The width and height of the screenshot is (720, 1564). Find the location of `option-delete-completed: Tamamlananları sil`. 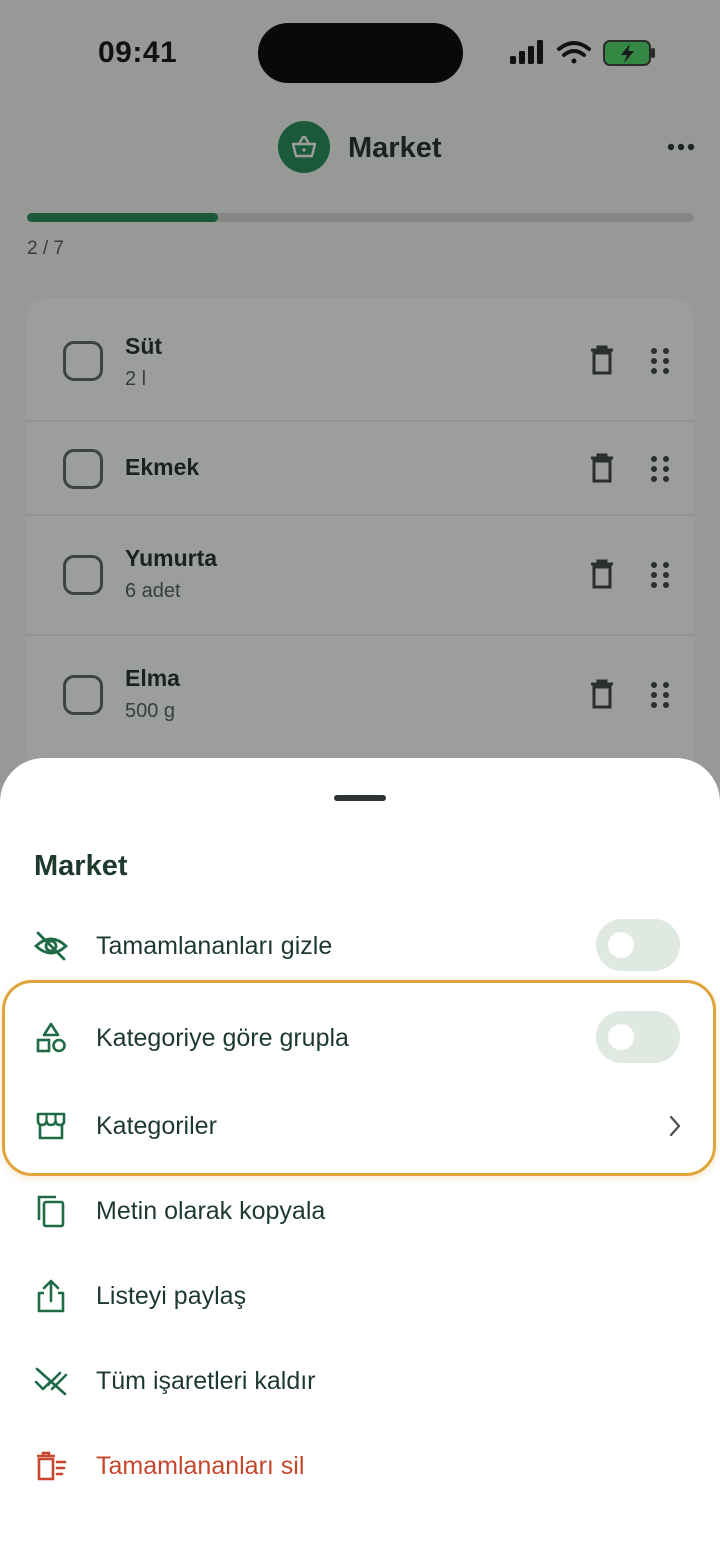

option-delete-completed: Tamamlananları sil is located at coordinates (360, 1466).